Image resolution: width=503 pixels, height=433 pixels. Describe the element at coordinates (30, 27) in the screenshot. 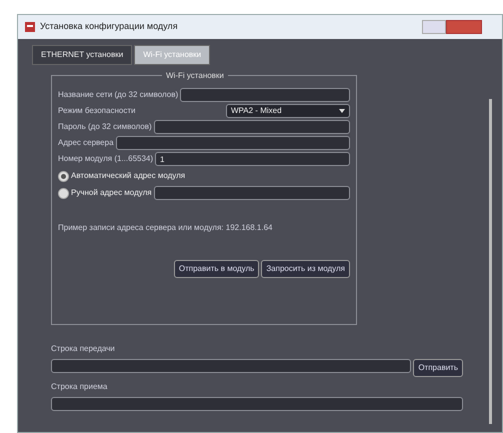

I see `app-icon` at that location.